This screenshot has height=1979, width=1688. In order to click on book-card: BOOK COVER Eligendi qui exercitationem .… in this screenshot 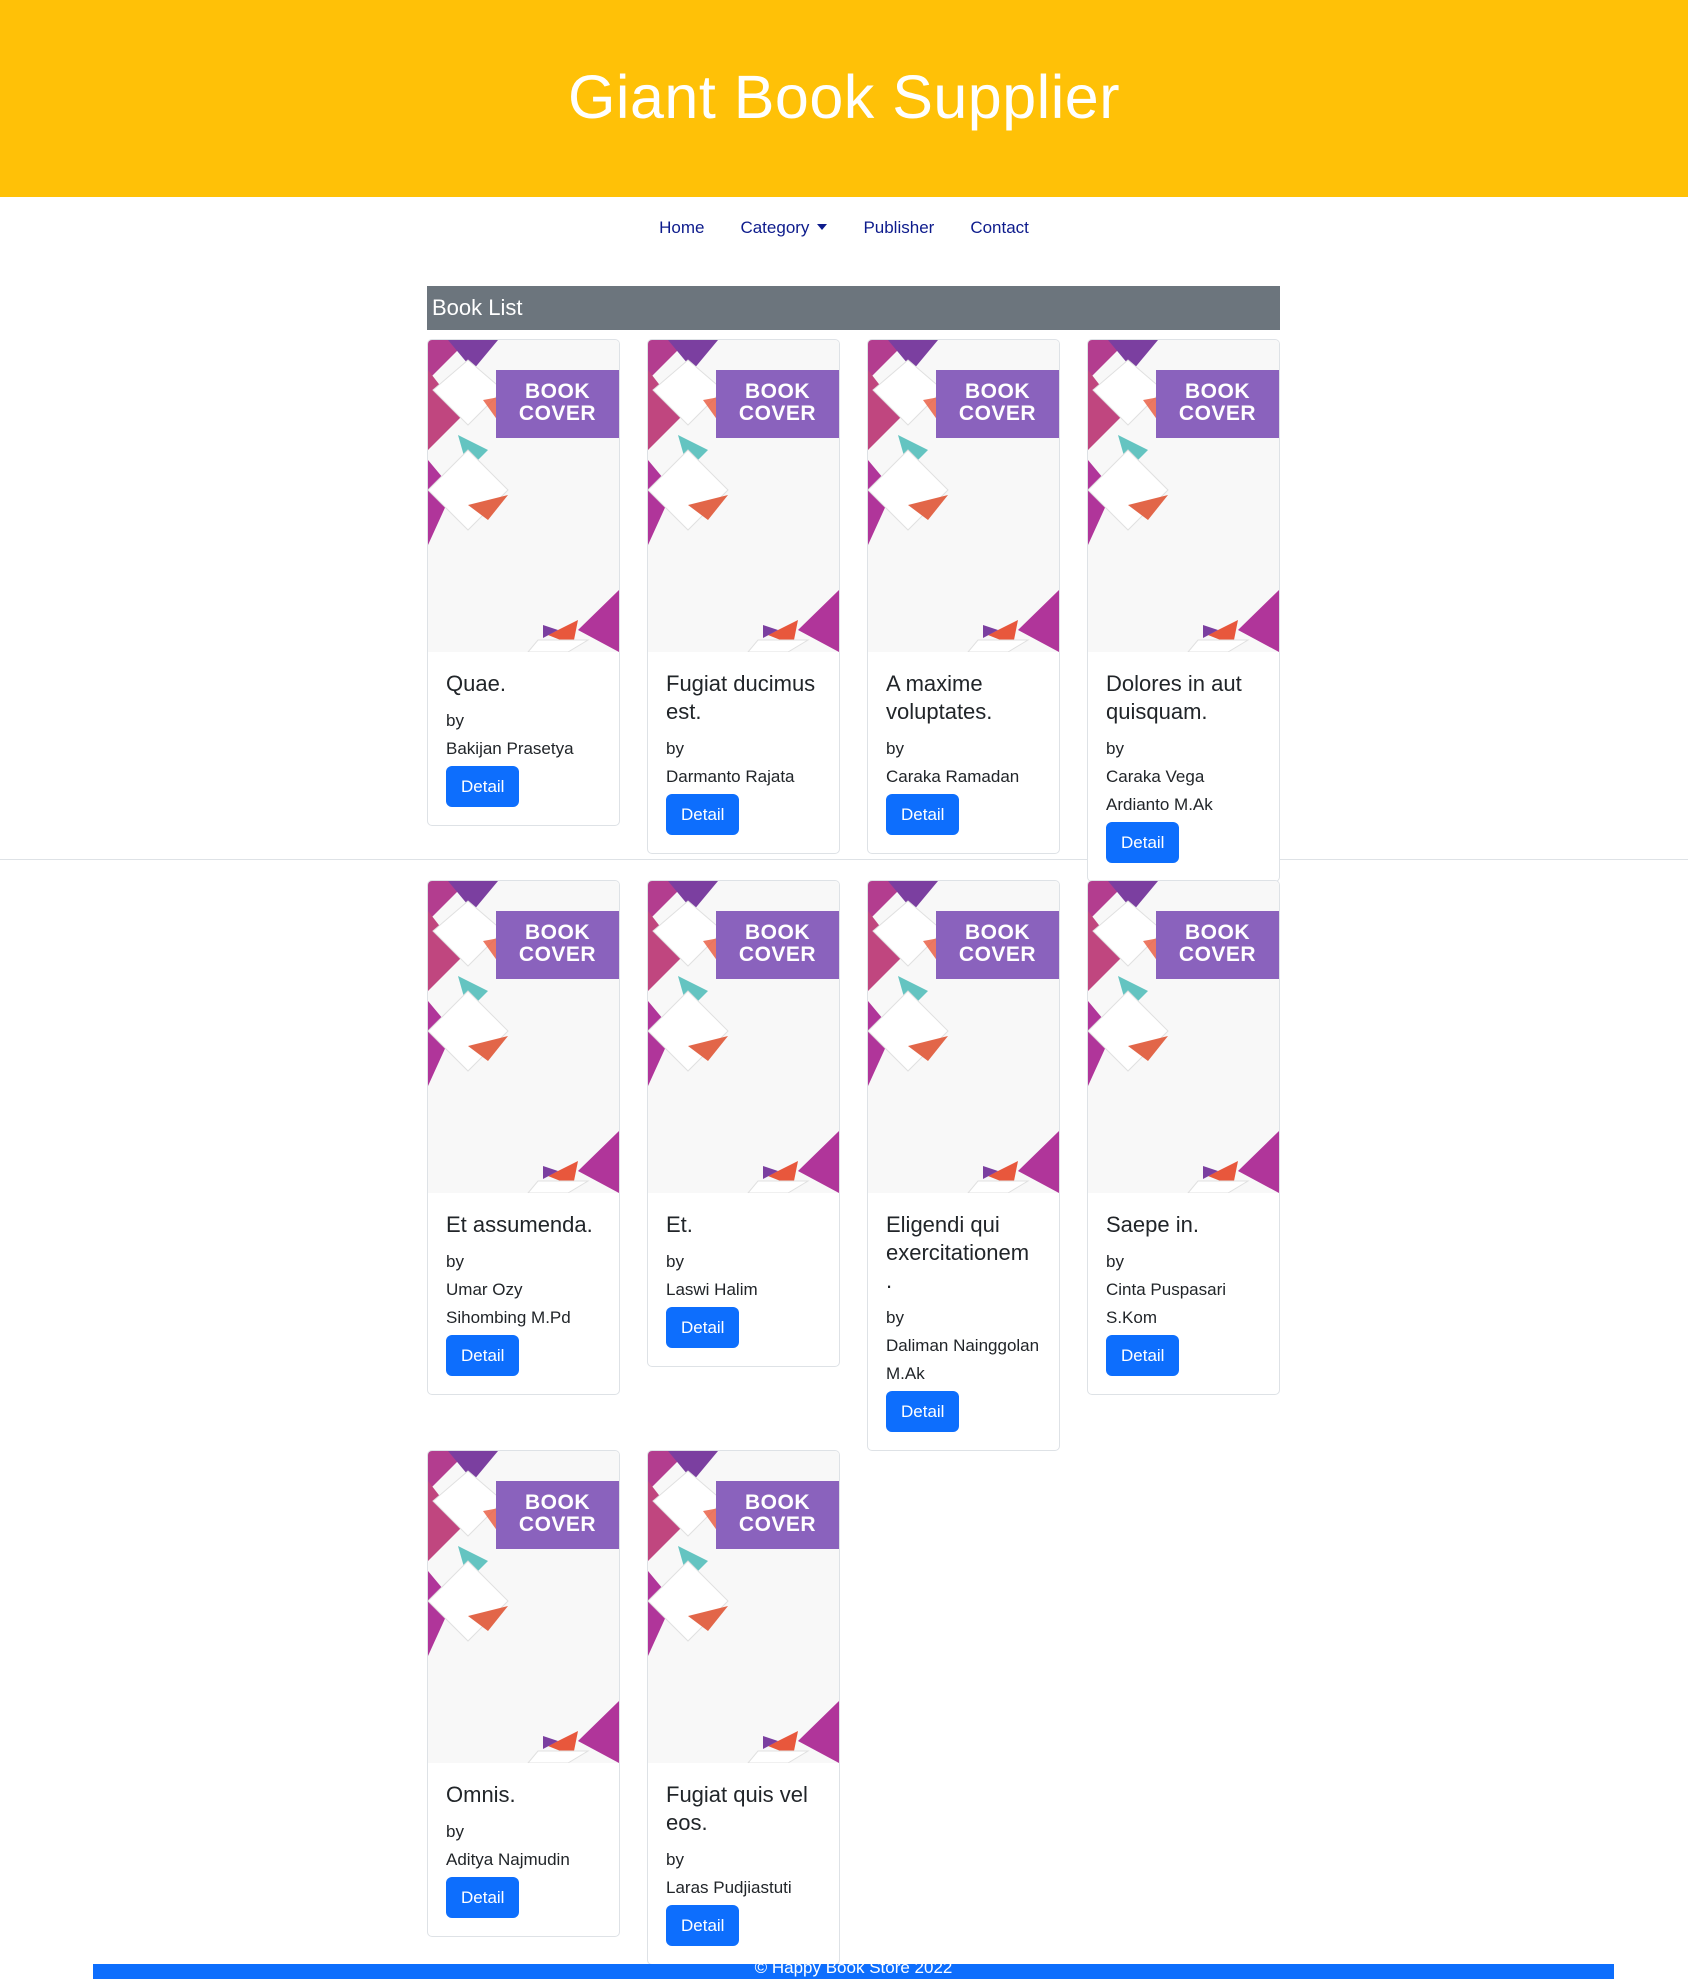, I will do `click(963, 1165)`.